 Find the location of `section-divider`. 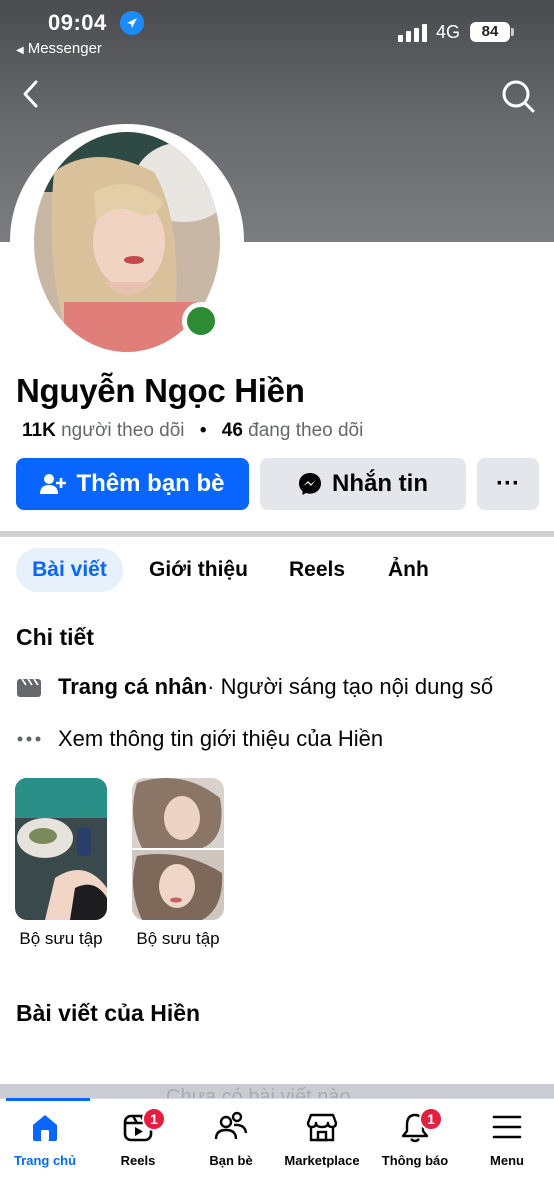

section-divider is located at coordinates (277, 534).